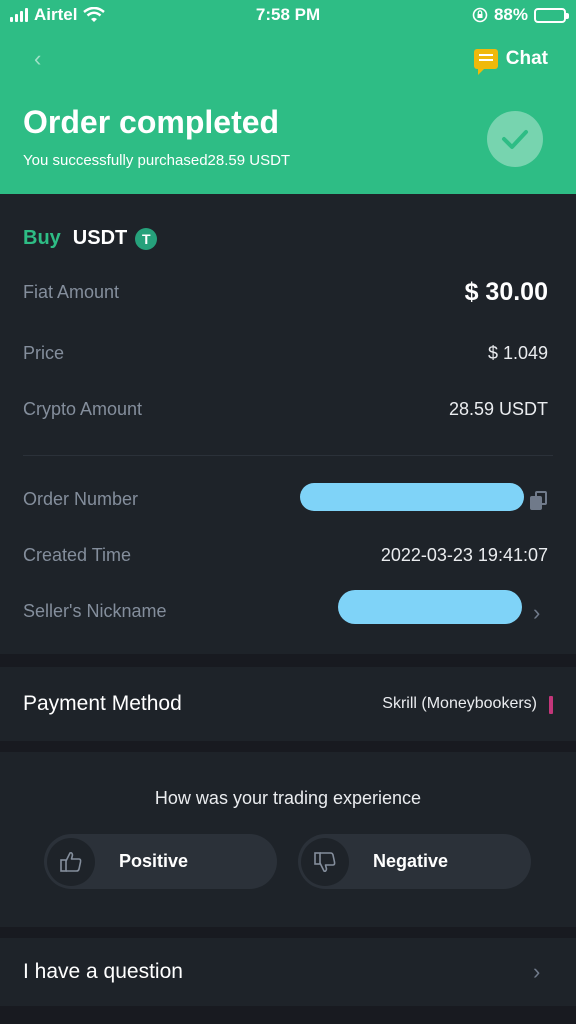 The width and height of the screenshot is (576, 1024). What do you see at coordinates (551, 15) in the screenshot?
I see `battery-icon` at bounding box center [551, 15].